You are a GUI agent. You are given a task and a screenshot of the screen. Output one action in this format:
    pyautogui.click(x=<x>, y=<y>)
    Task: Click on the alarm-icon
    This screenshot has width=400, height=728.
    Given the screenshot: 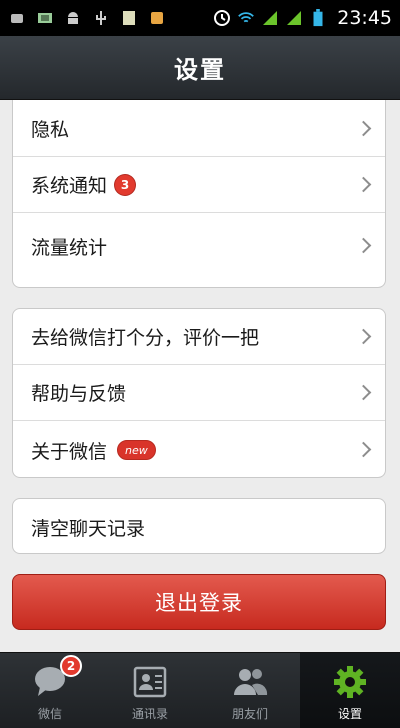 What is the action you would take?
    pyautogui.click(x=222, y=18)
    